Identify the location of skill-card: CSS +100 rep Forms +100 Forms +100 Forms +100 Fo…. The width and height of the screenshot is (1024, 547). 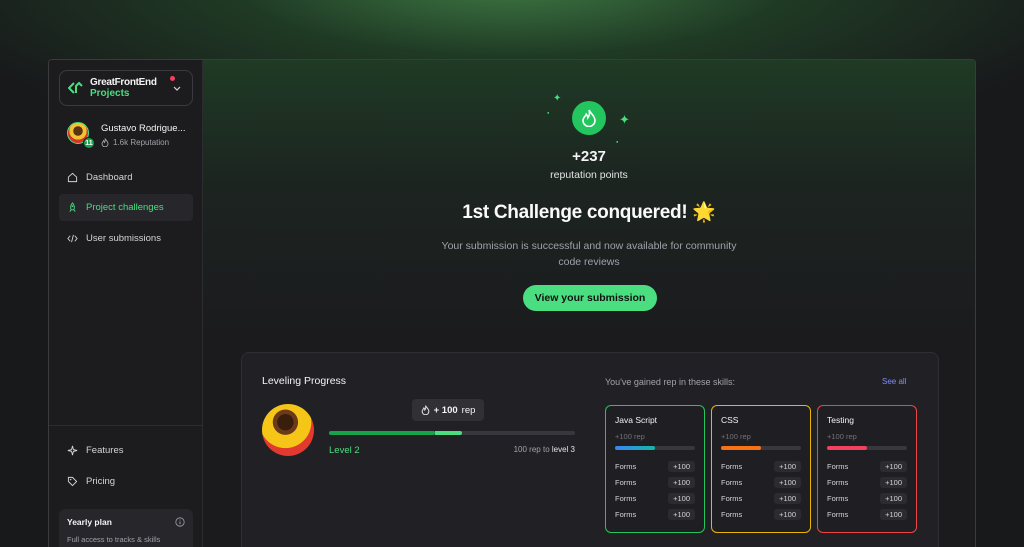
(761, 469).